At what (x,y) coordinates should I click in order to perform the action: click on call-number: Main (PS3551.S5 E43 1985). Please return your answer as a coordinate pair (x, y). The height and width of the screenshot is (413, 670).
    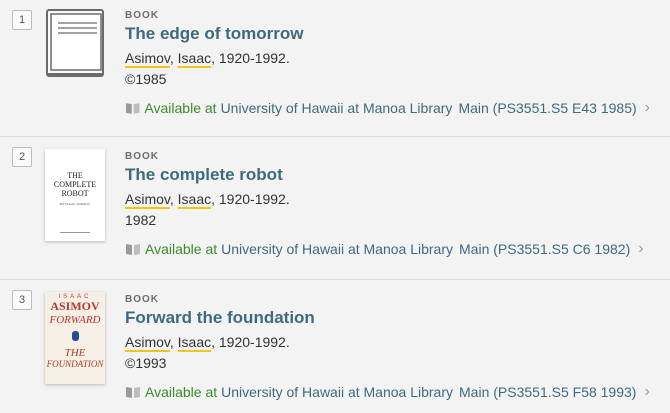
    Looking at the image, I should click on (547, 108).